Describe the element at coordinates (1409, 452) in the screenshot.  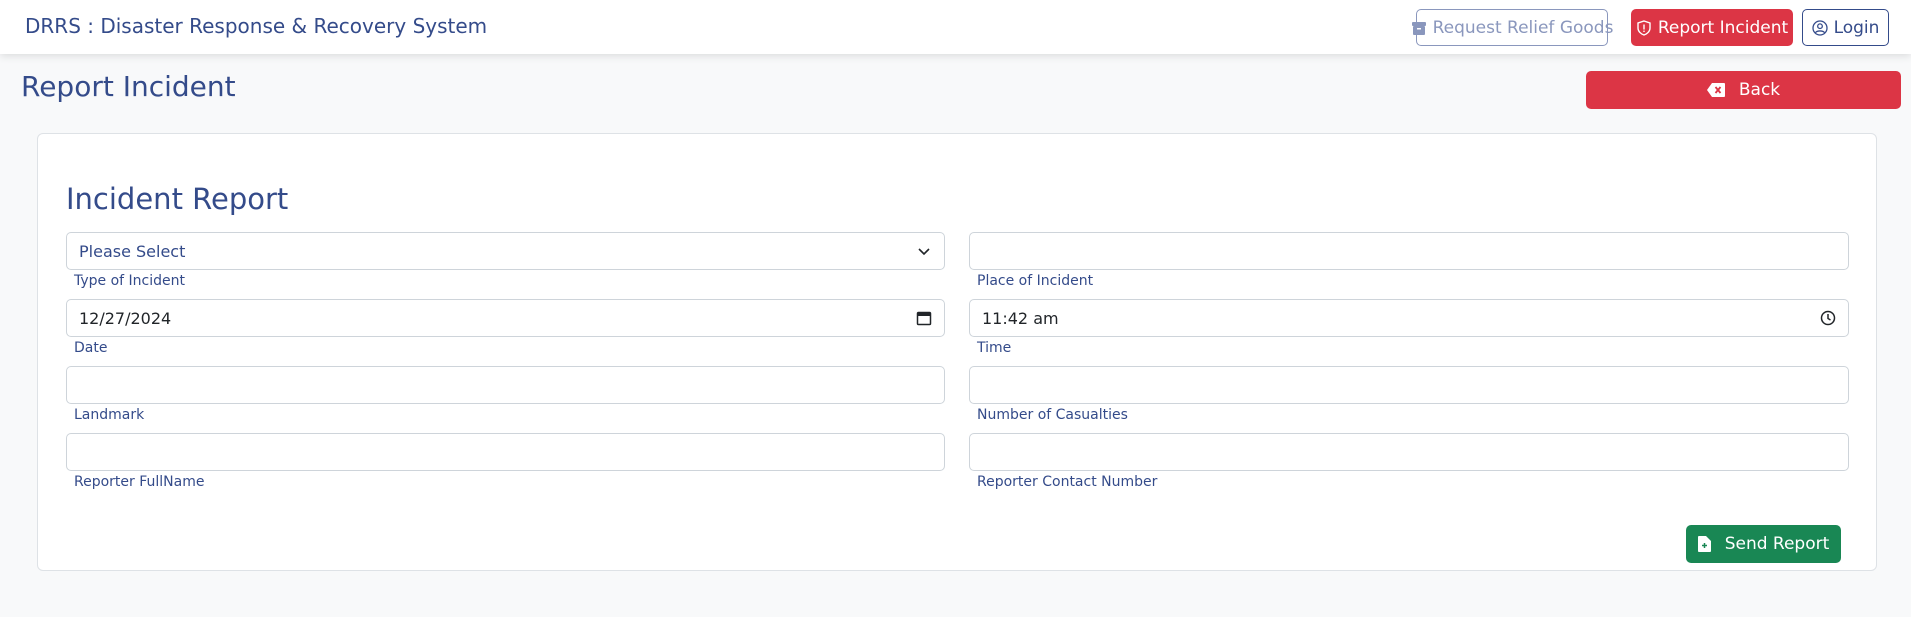
I see `reporter-contact-number-input` at that location.